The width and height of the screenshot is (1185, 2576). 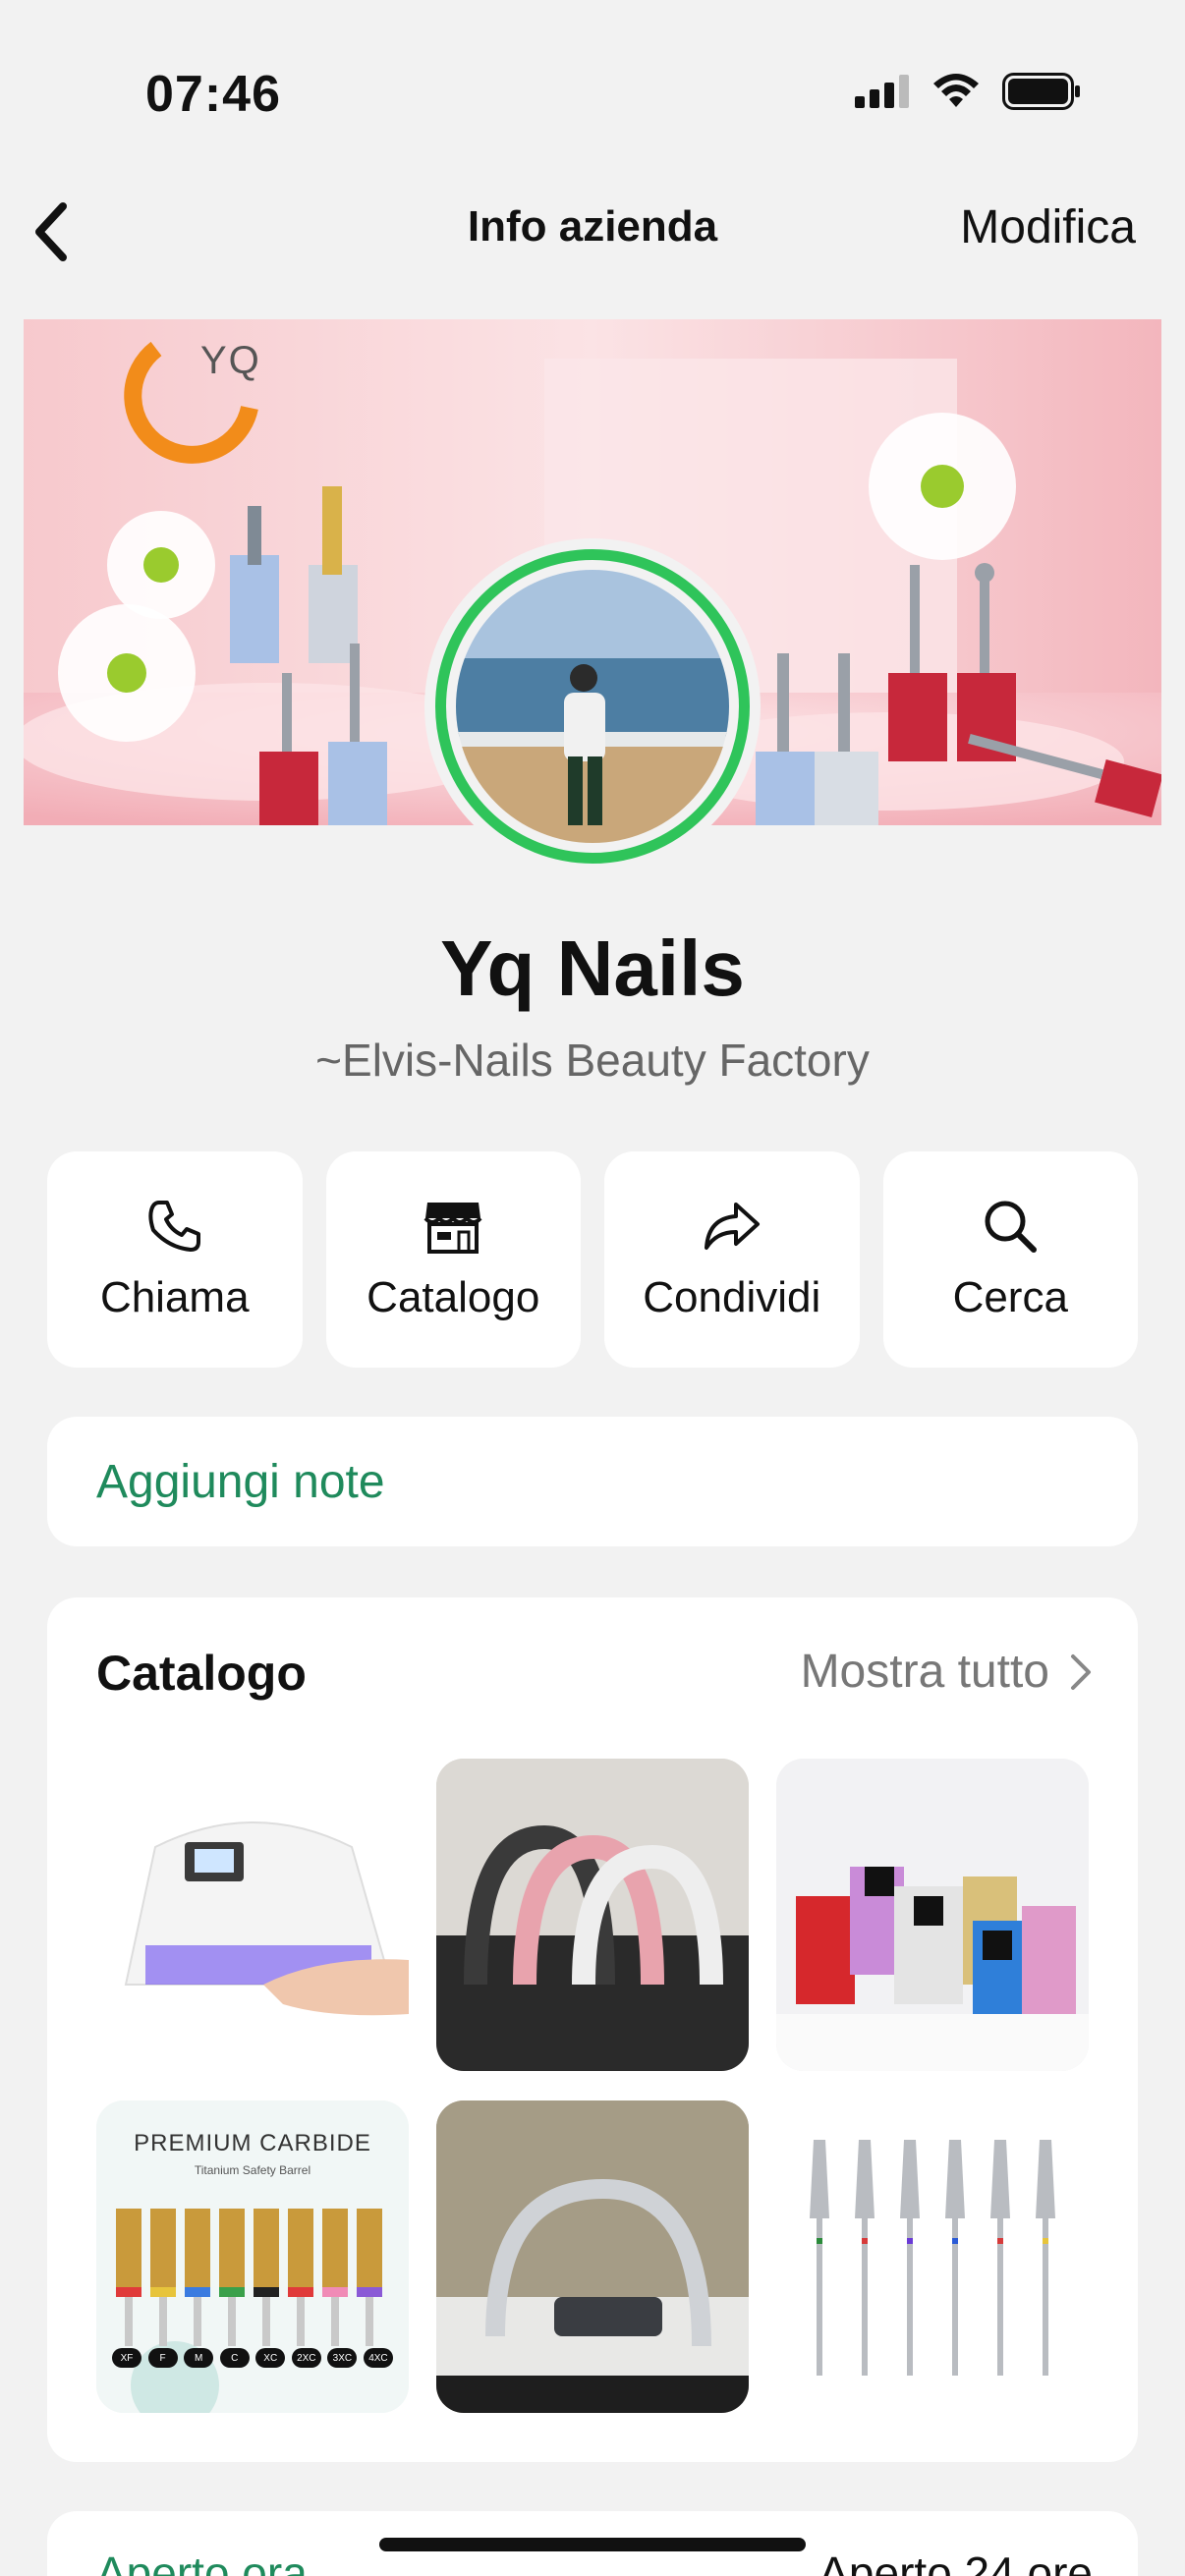 What do you see at coordinates (1010, 1297) in the screenshot?
I see `search-label: Cerca` at bounding box center [1010, 1297].